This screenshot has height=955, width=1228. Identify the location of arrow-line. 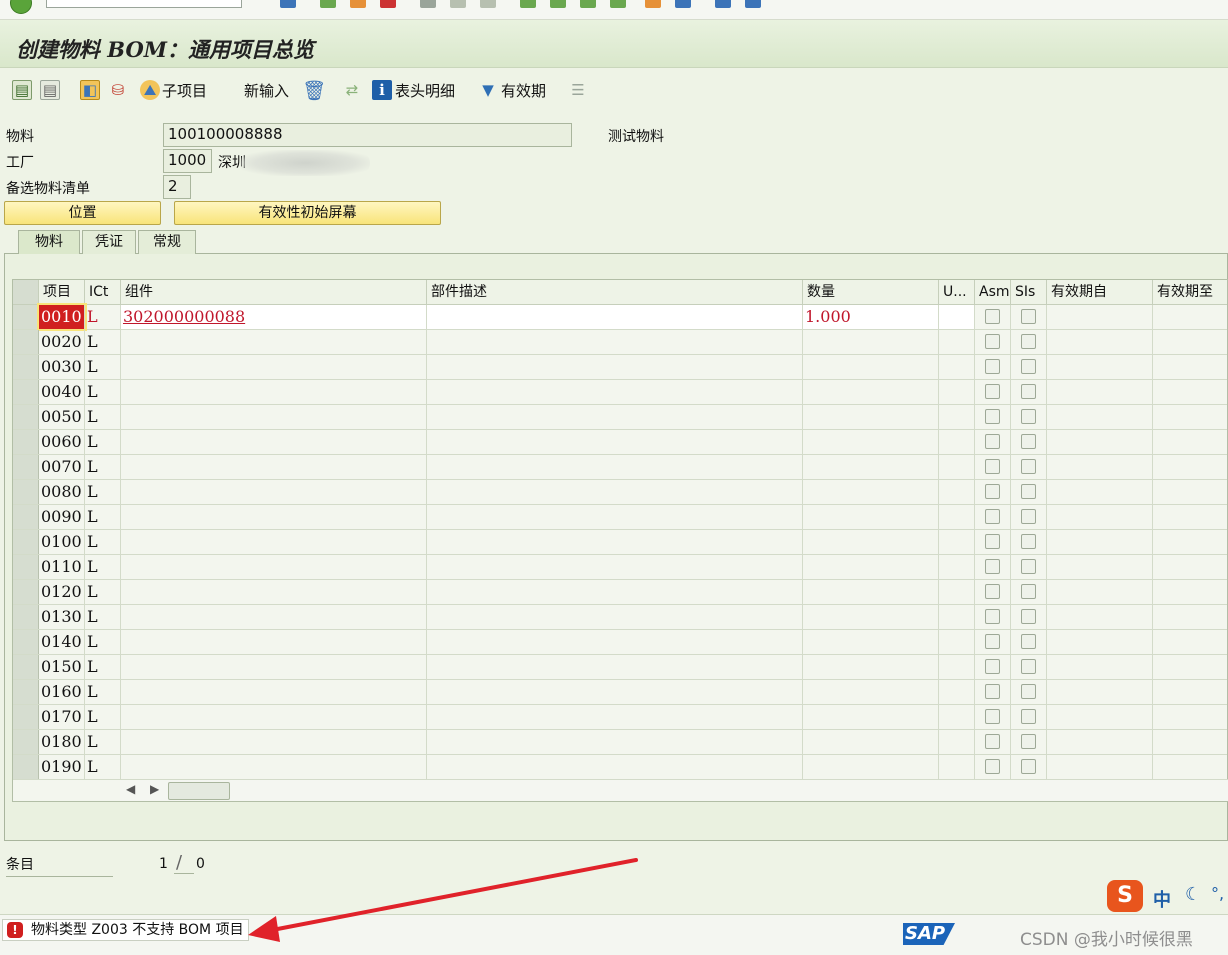
(449, 896).